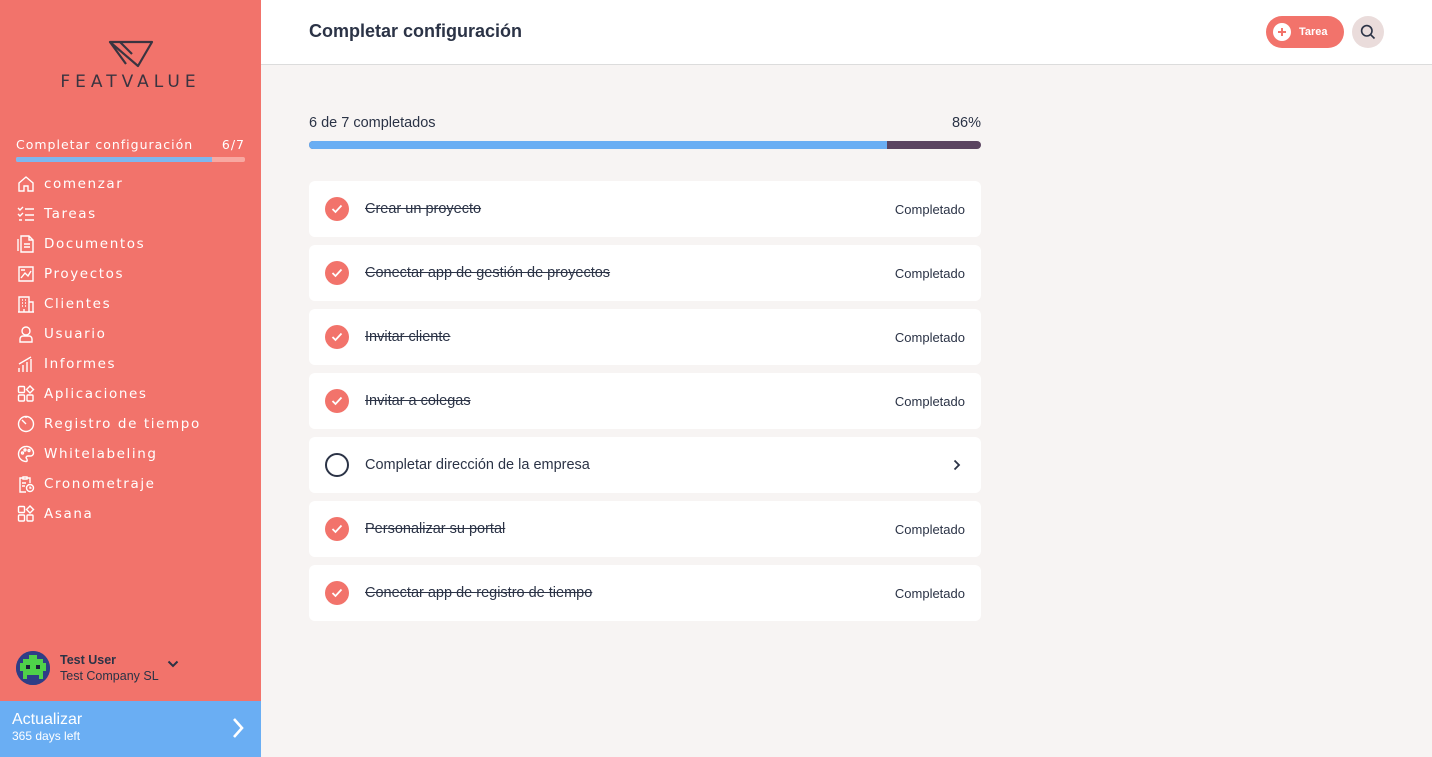 The image size is (1432, 757). Describe the element at coordinates (130, 82) in the screenshot. I see `logo-text: FEATVALUE` at that location.